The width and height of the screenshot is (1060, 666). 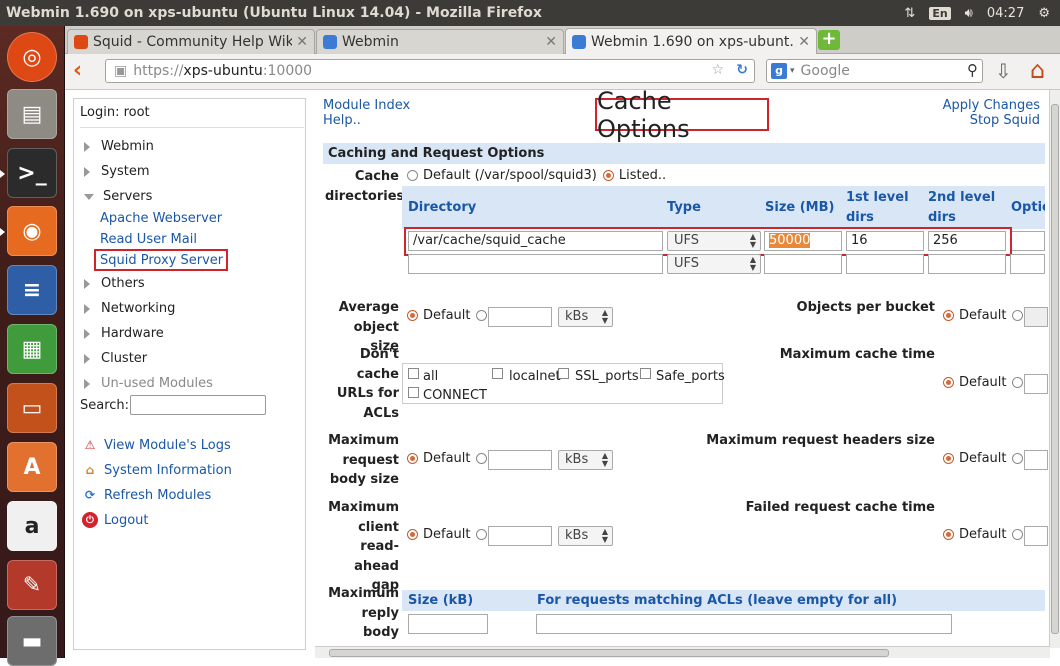 I want to click on category-servers: Servers, so click(x=118, y=196).